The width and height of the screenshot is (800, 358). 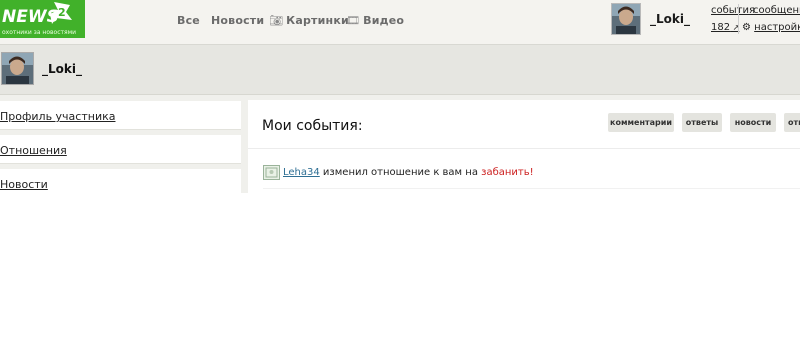 I want to click on filter-answers-button: ответы, so click(x=702, y=122).